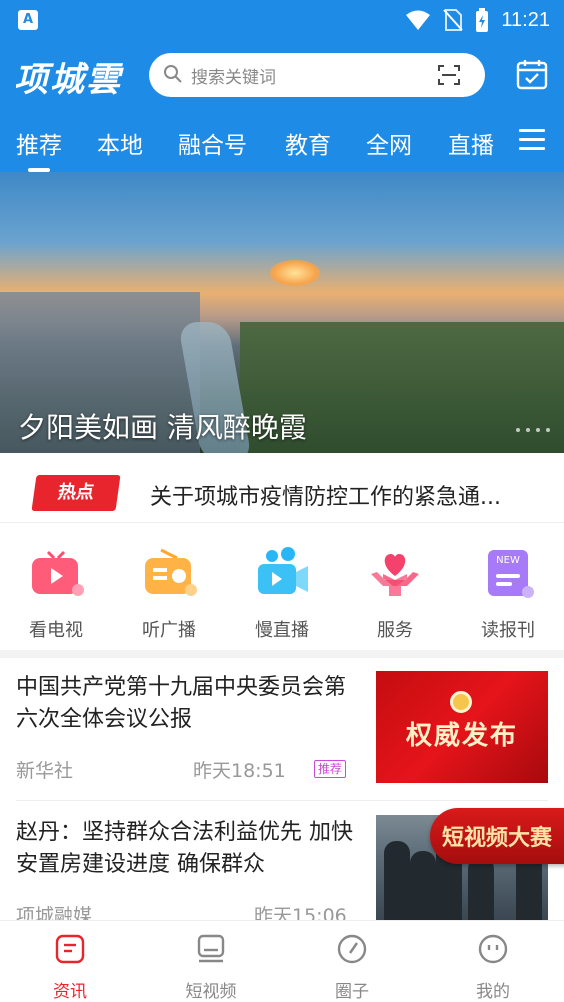 The width and height of the screenshot is (564, 1002). I want to click on tv-icon, so click(58, 573).